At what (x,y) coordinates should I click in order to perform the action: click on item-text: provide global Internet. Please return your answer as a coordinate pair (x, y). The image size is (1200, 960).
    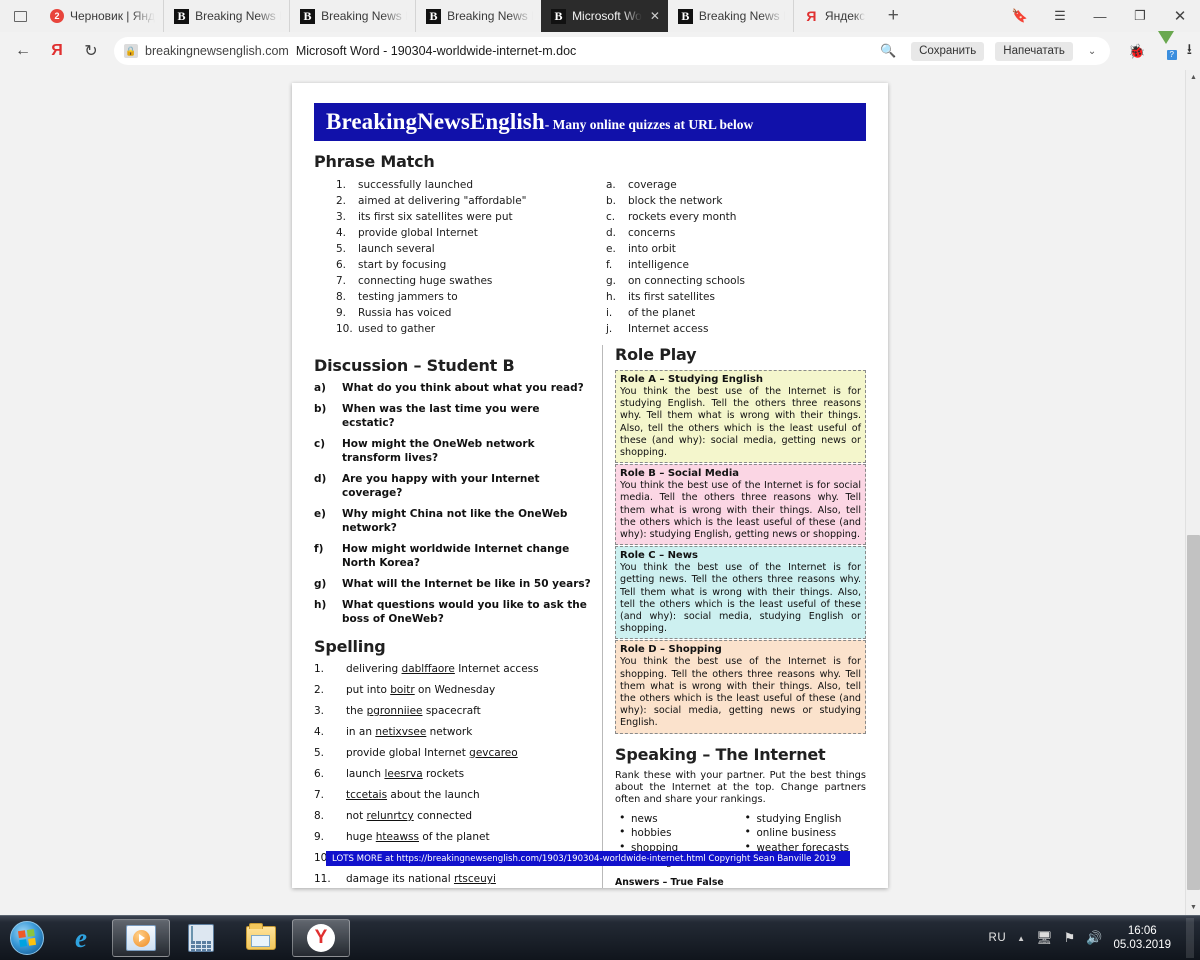
    Looking at the image, I should click on (418, 233).